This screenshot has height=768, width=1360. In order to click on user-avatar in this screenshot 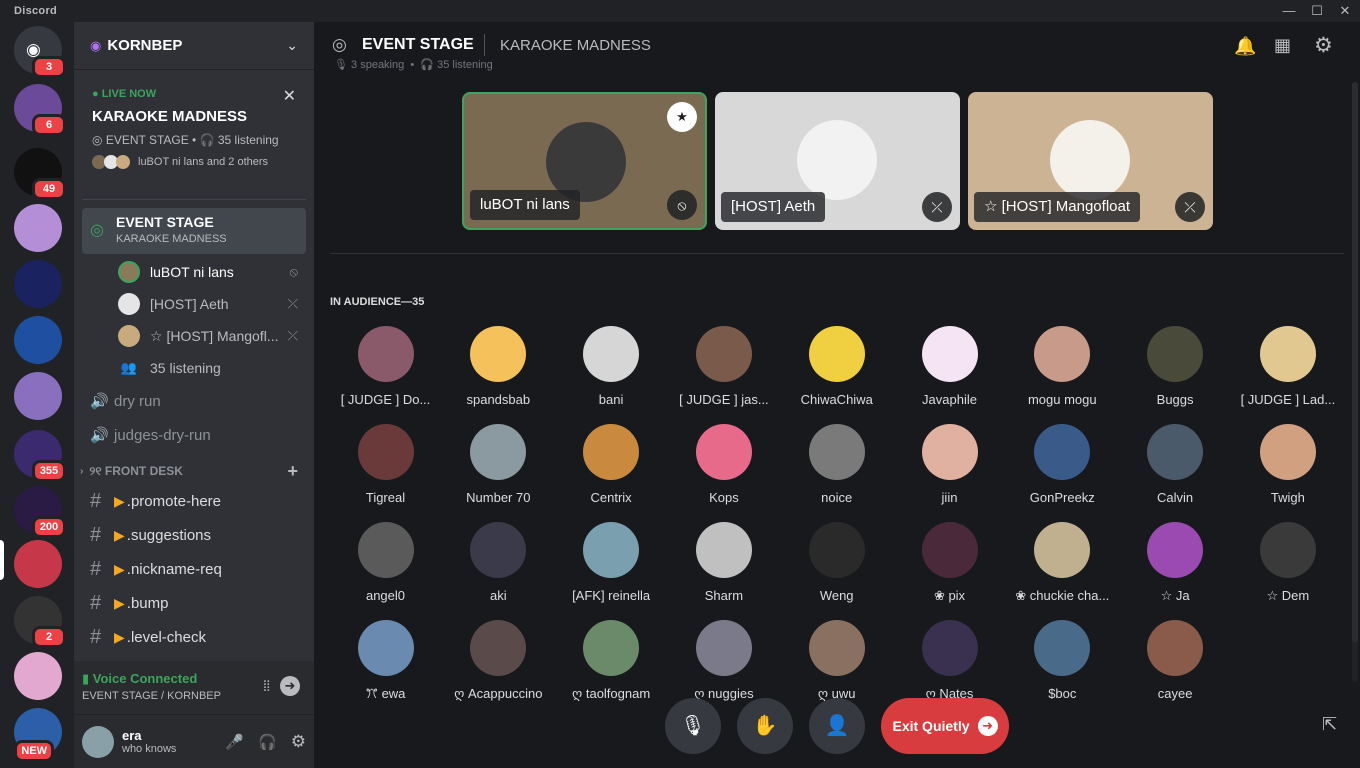, I will do `click(98, 741)`.